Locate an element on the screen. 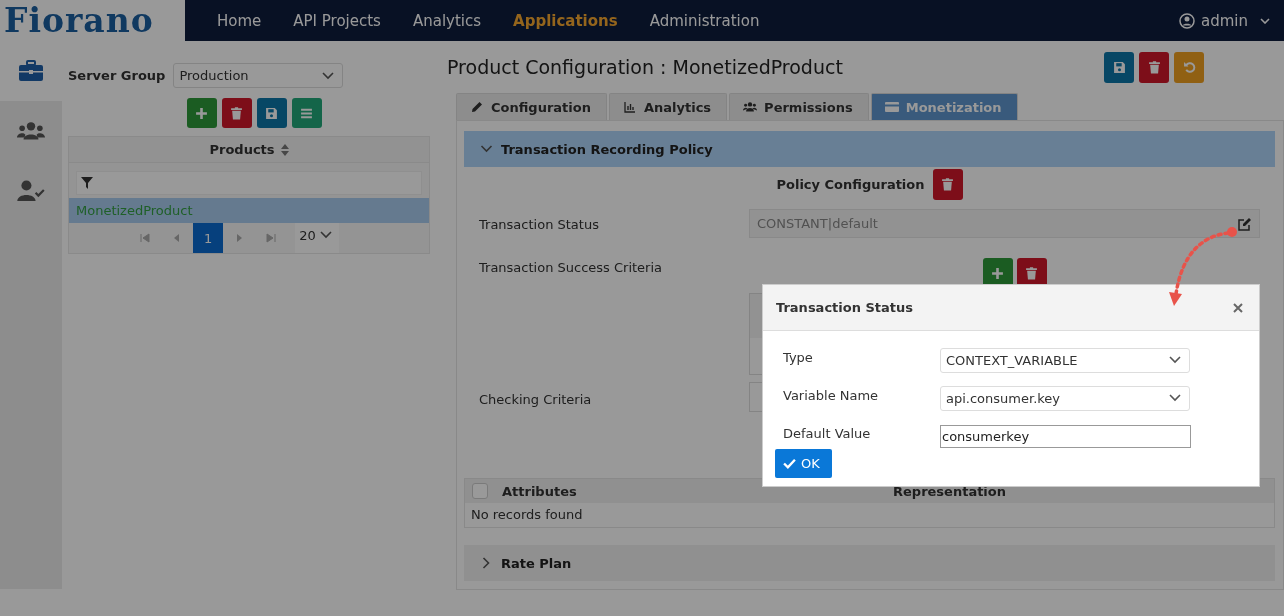 The width and height of the screenshot is (1284, 616). tab: Analytics is located at coordinates (668, 106).